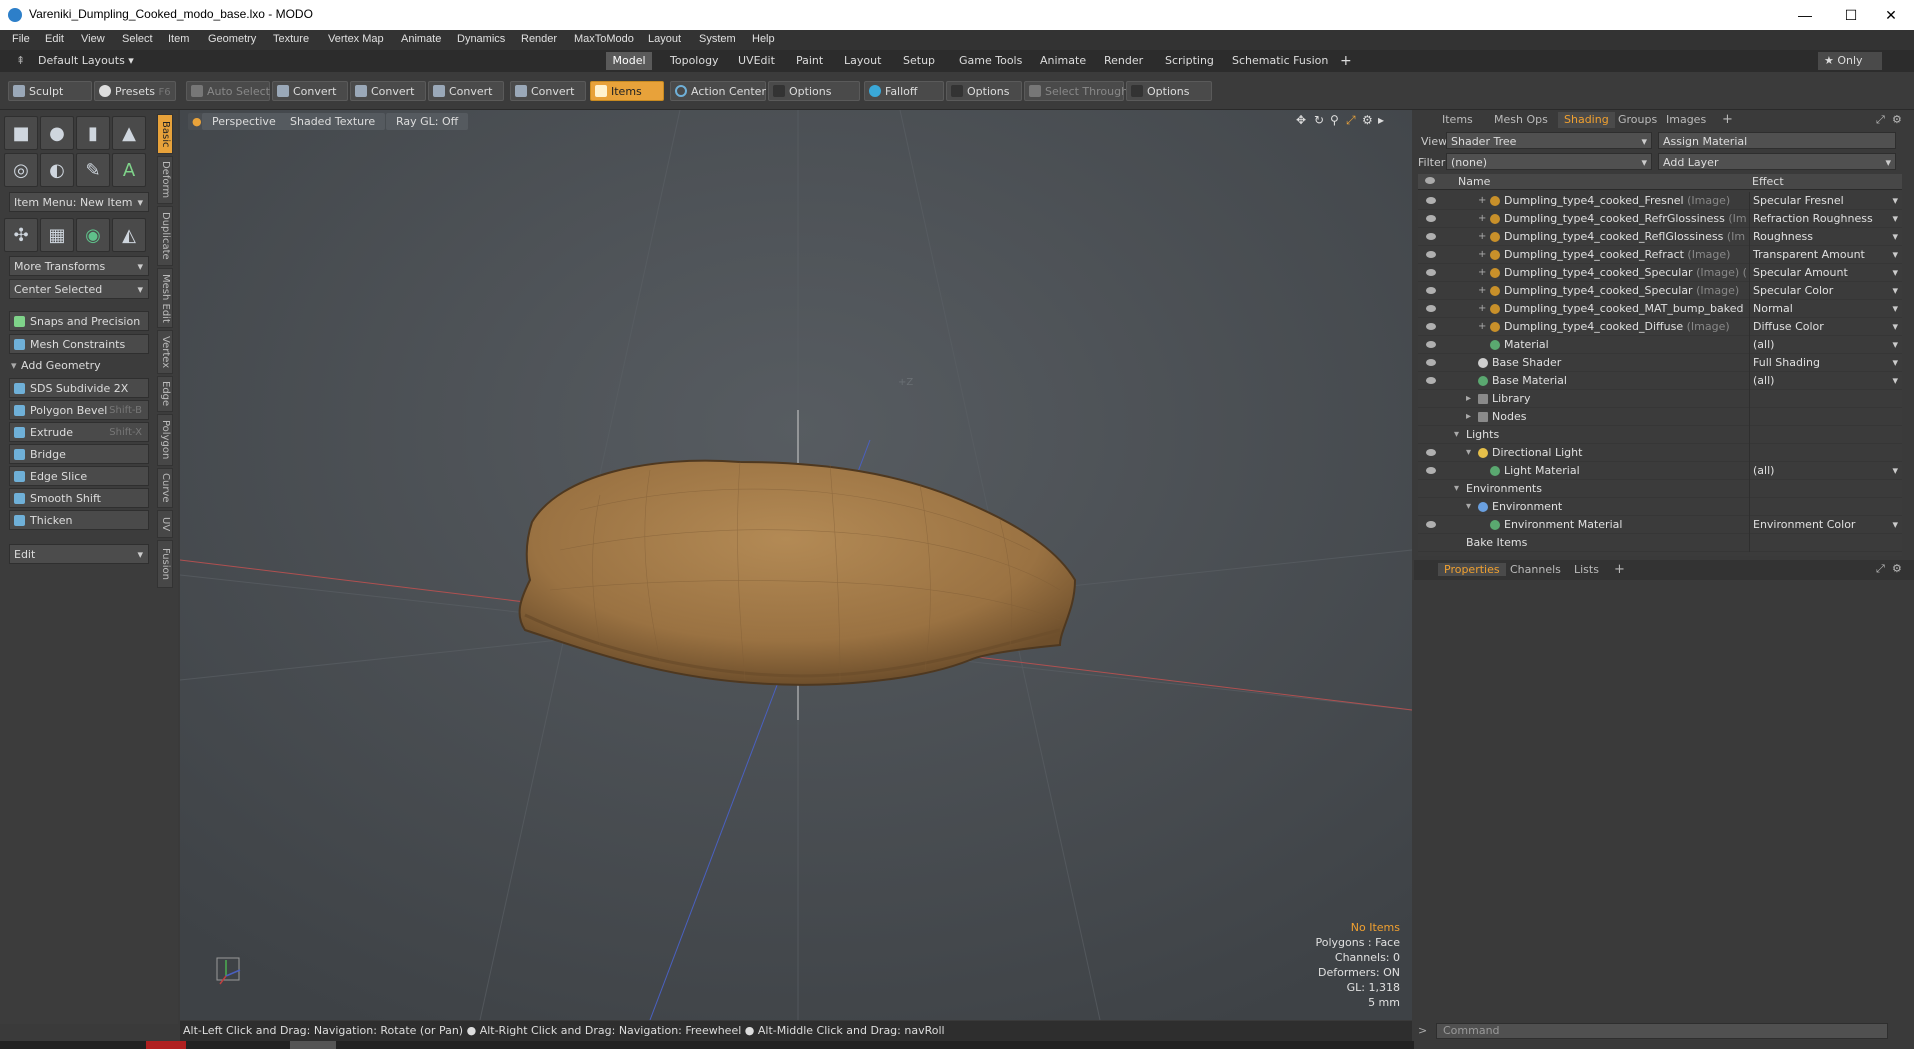  What do you see at coordinates (165, 180) in the screenshot?
I see `vtab-deform: Deform` at bounding box center [165, 180].